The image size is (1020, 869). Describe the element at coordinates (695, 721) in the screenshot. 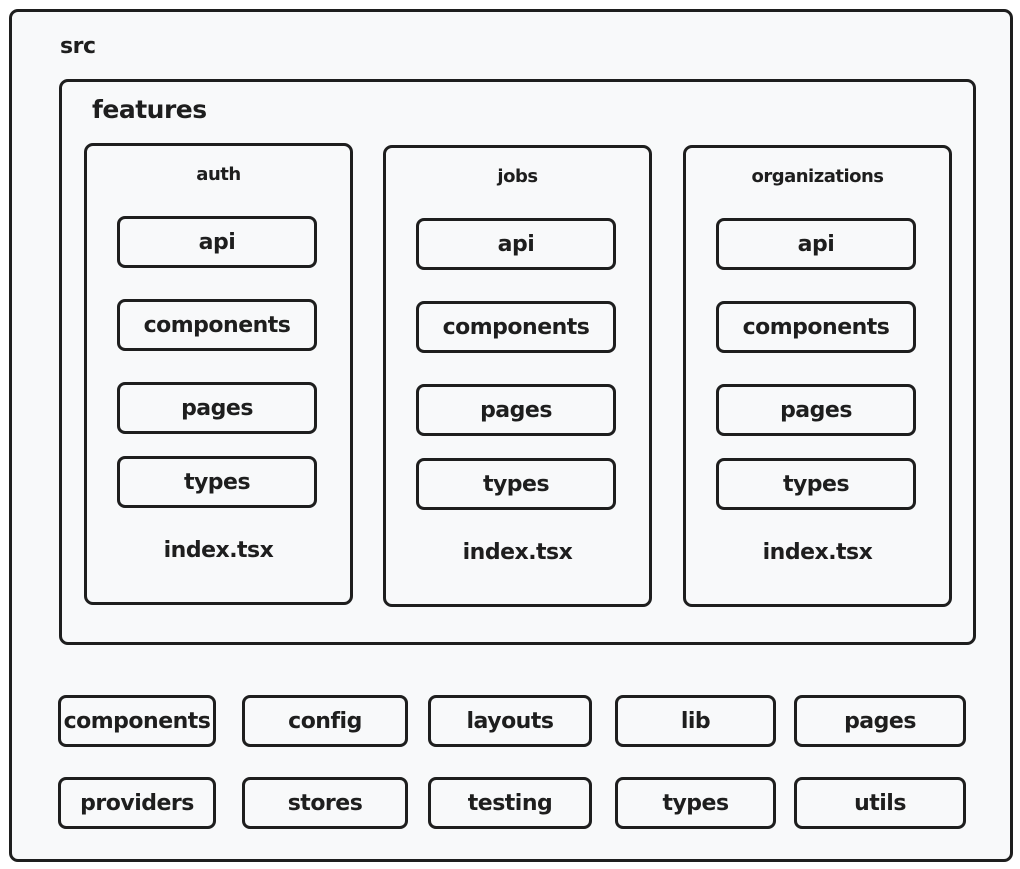

I see `root-folder-lib: lib` at that location.